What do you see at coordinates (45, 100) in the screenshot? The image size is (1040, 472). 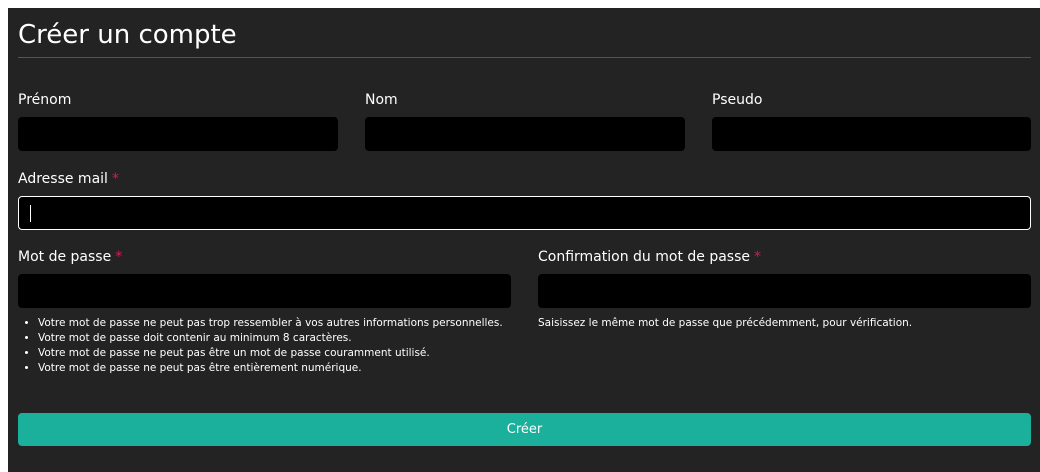 I see `first-name-label: Prénom` at bounding box center [45, 100].